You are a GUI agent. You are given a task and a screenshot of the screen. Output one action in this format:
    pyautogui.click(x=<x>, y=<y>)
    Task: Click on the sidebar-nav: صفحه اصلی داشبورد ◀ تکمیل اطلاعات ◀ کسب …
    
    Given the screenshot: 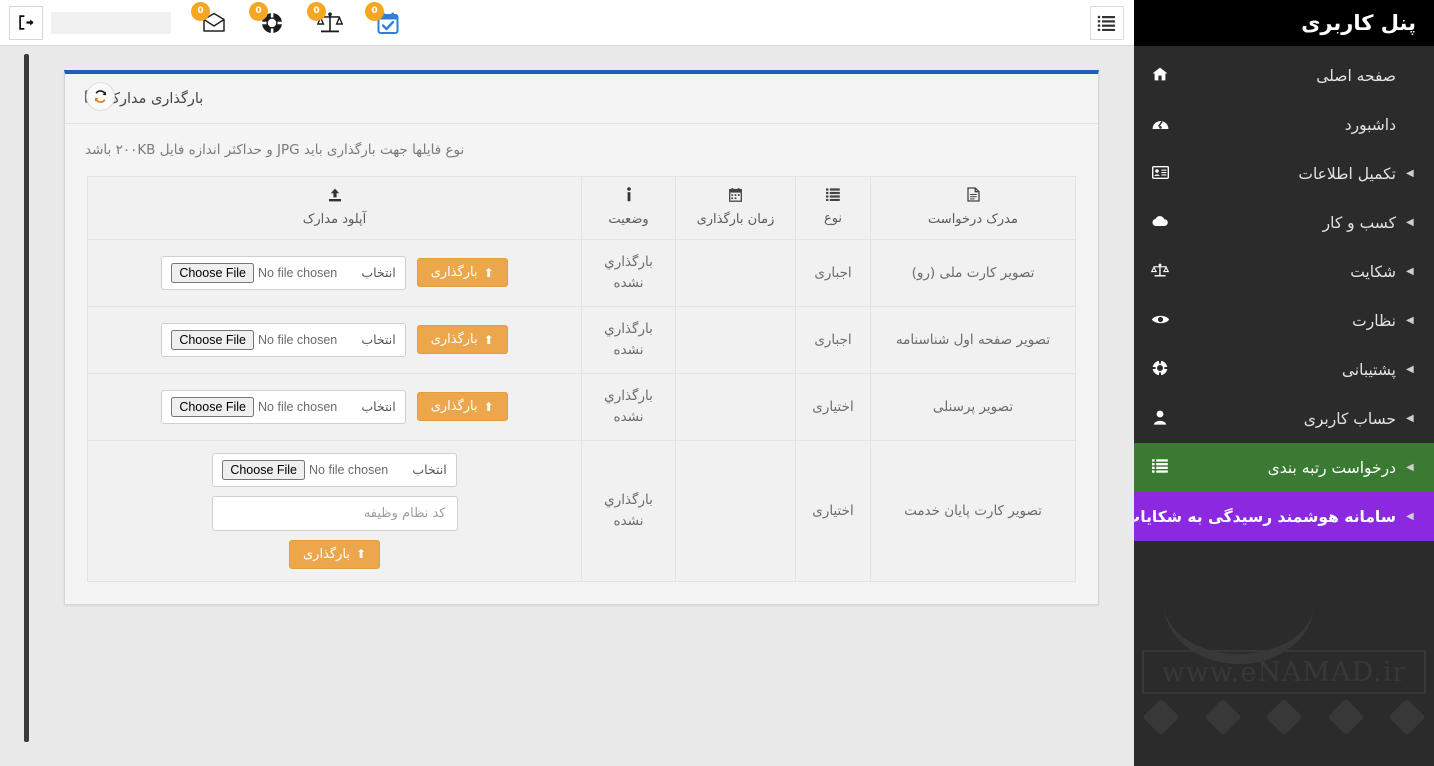 What is the action you would take?
    pyautogui.click(x=1284, y=293)
    